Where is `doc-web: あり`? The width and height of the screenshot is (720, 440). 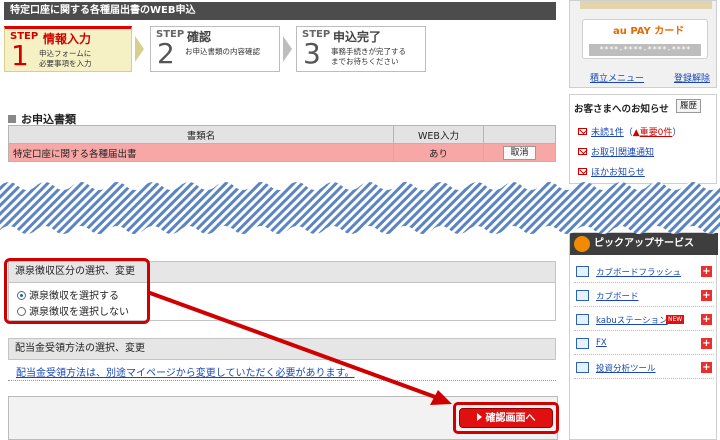
doc-web: あり is located at coordinates (438, 152).